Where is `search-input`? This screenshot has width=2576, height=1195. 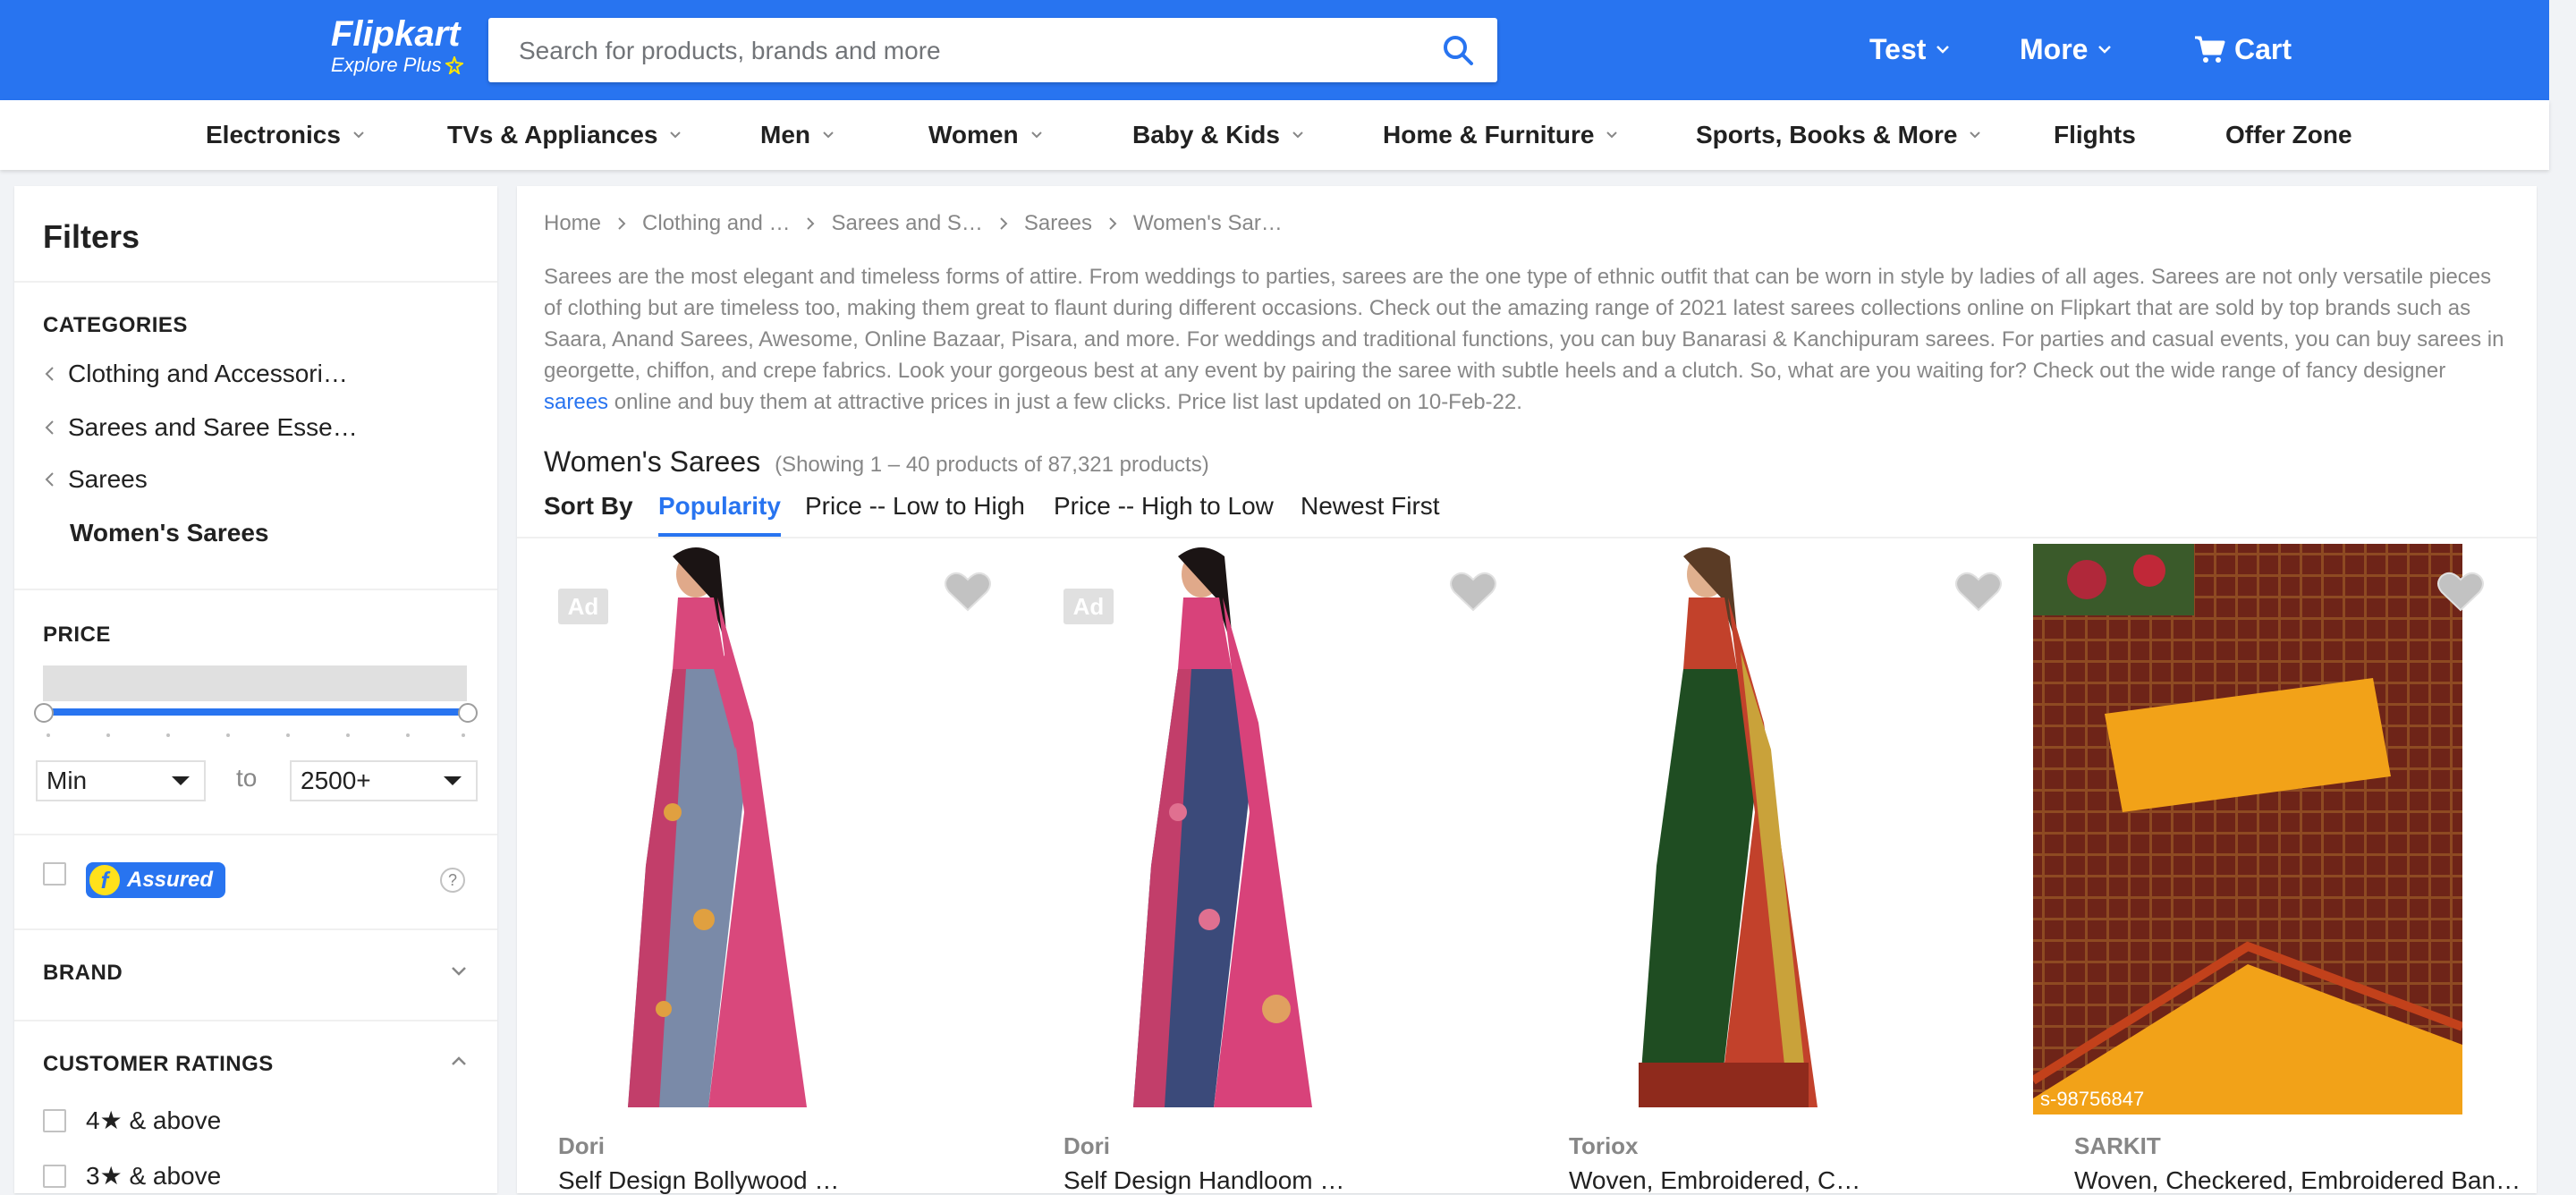
search-input is located at coordinates (966, 51).